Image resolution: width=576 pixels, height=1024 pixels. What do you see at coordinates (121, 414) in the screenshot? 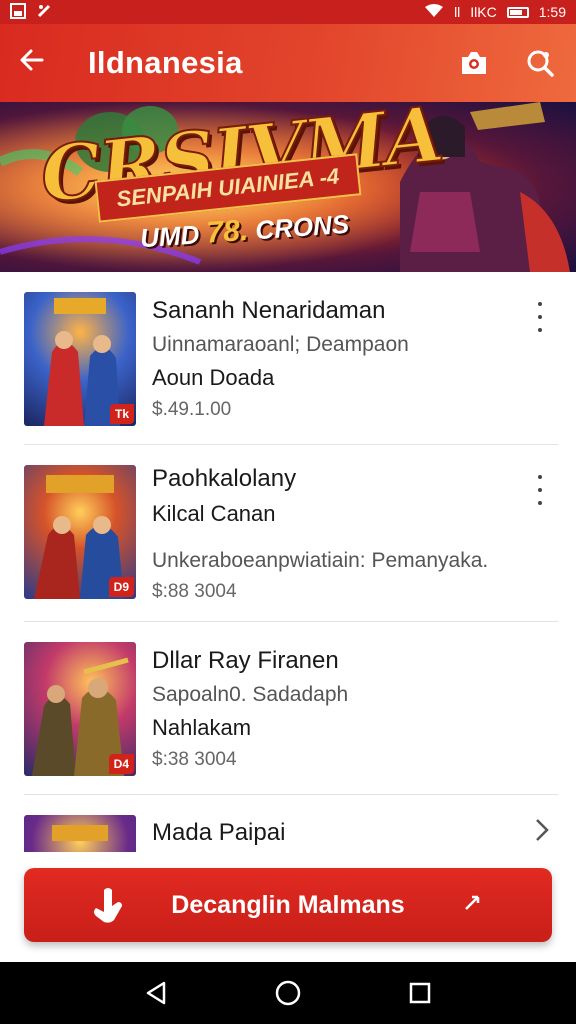
I see `thumbnail-badge: Tk` at bounding box center [121, 414].